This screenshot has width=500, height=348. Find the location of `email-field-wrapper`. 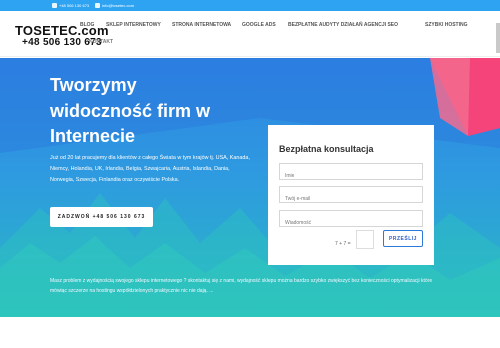

email-field-wrapper is located at coordinates (351, 196).